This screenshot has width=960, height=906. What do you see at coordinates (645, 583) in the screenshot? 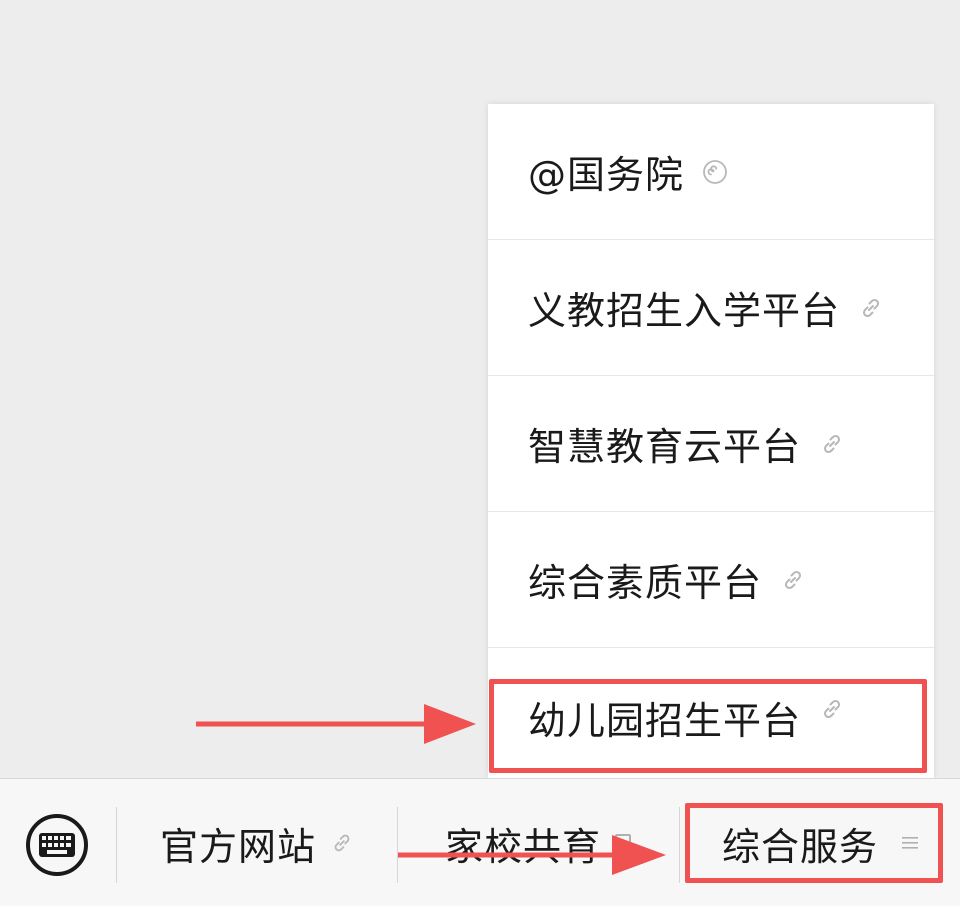
I see `menu-item-label: 综合素质平台` at bounding box center [645, 583].